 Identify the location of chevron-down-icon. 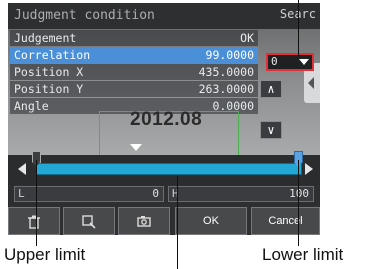
(304, 62).